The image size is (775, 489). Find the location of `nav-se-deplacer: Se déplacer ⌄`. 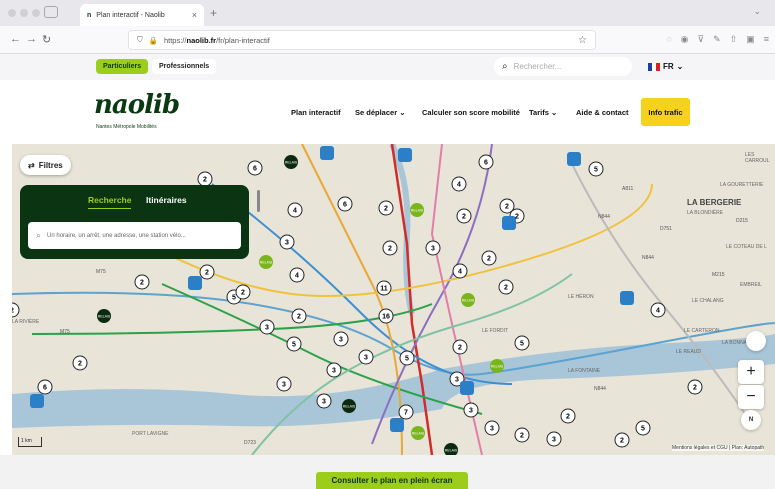

nav-se-deplacer: Se déplacer ⌄ is located at coordinates (380, 112).